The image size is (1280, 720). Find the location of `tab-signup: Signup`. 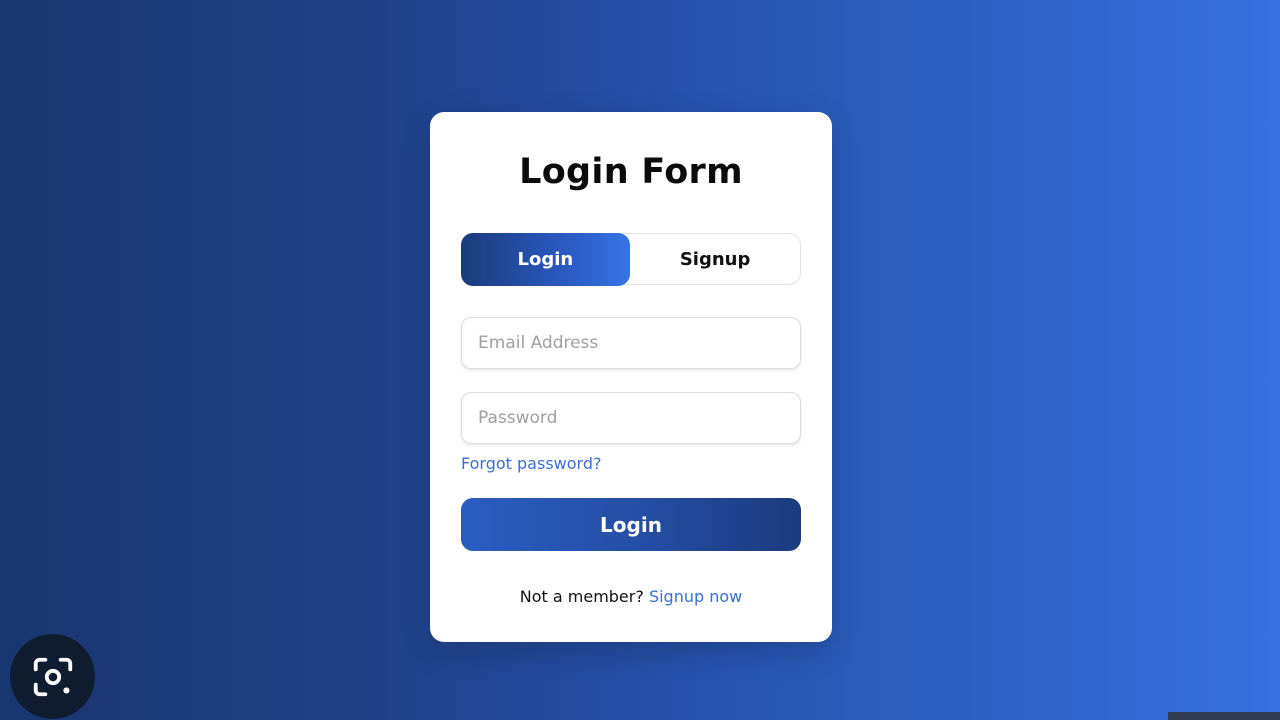

tab-signup: Signup is located at coordinates (715, 259).